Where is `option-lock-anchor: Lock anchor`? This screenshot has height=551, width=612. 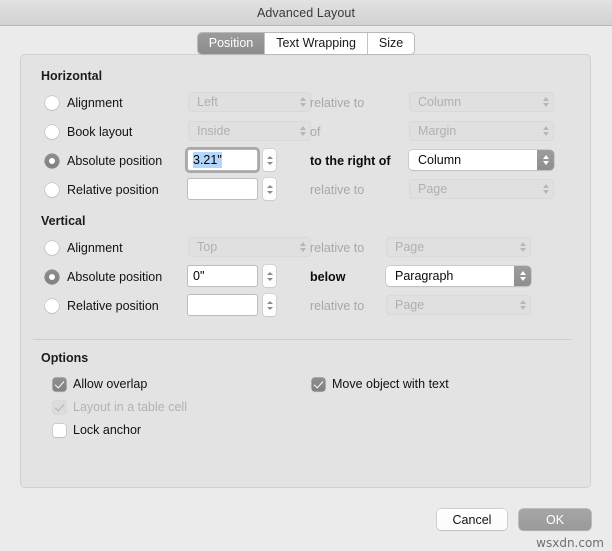
option-lock-anchor: Lock anchor is located at coordinates (97, 430).